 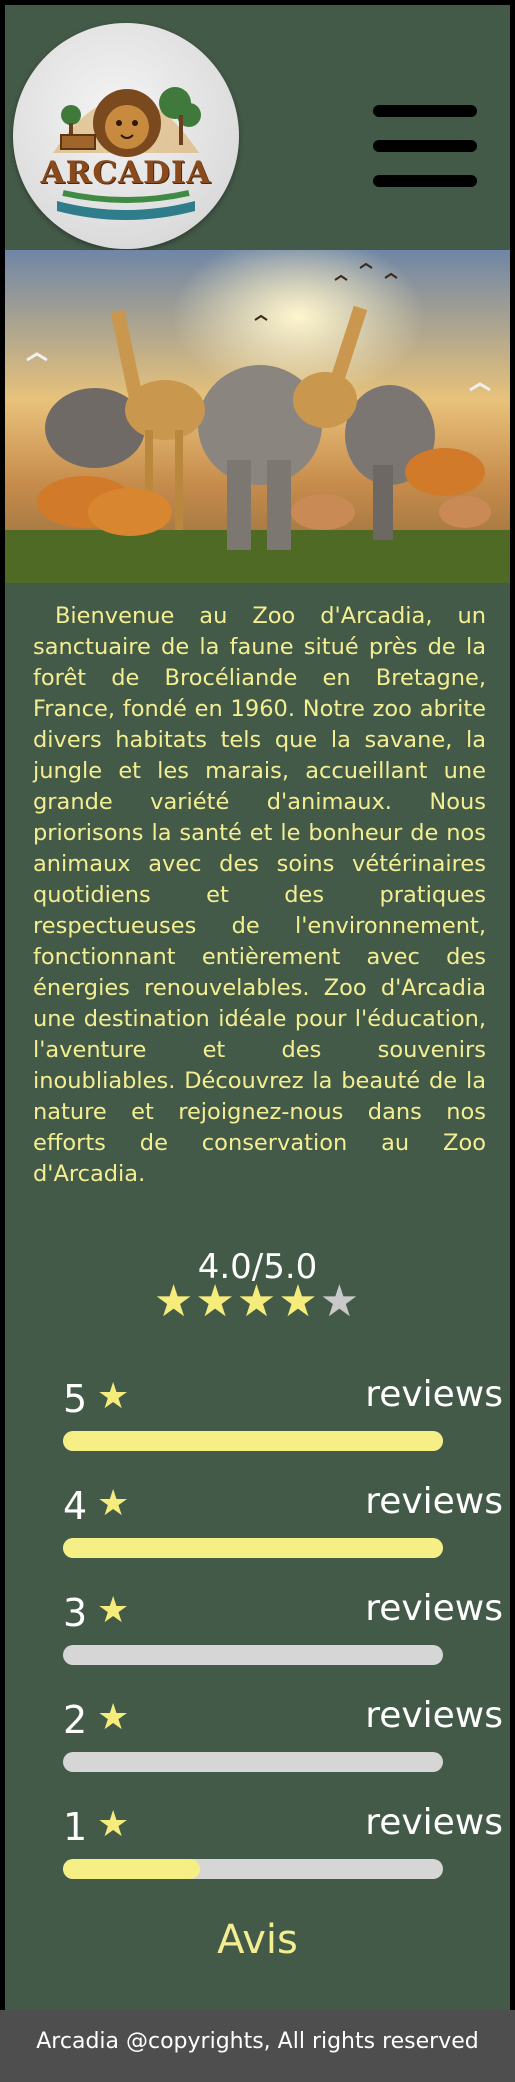 What do you see at coordinates (283, 1639) in the screenshot?
I see `review-row-3: 3 ★ reviews` at bounding box center [283, 1639].